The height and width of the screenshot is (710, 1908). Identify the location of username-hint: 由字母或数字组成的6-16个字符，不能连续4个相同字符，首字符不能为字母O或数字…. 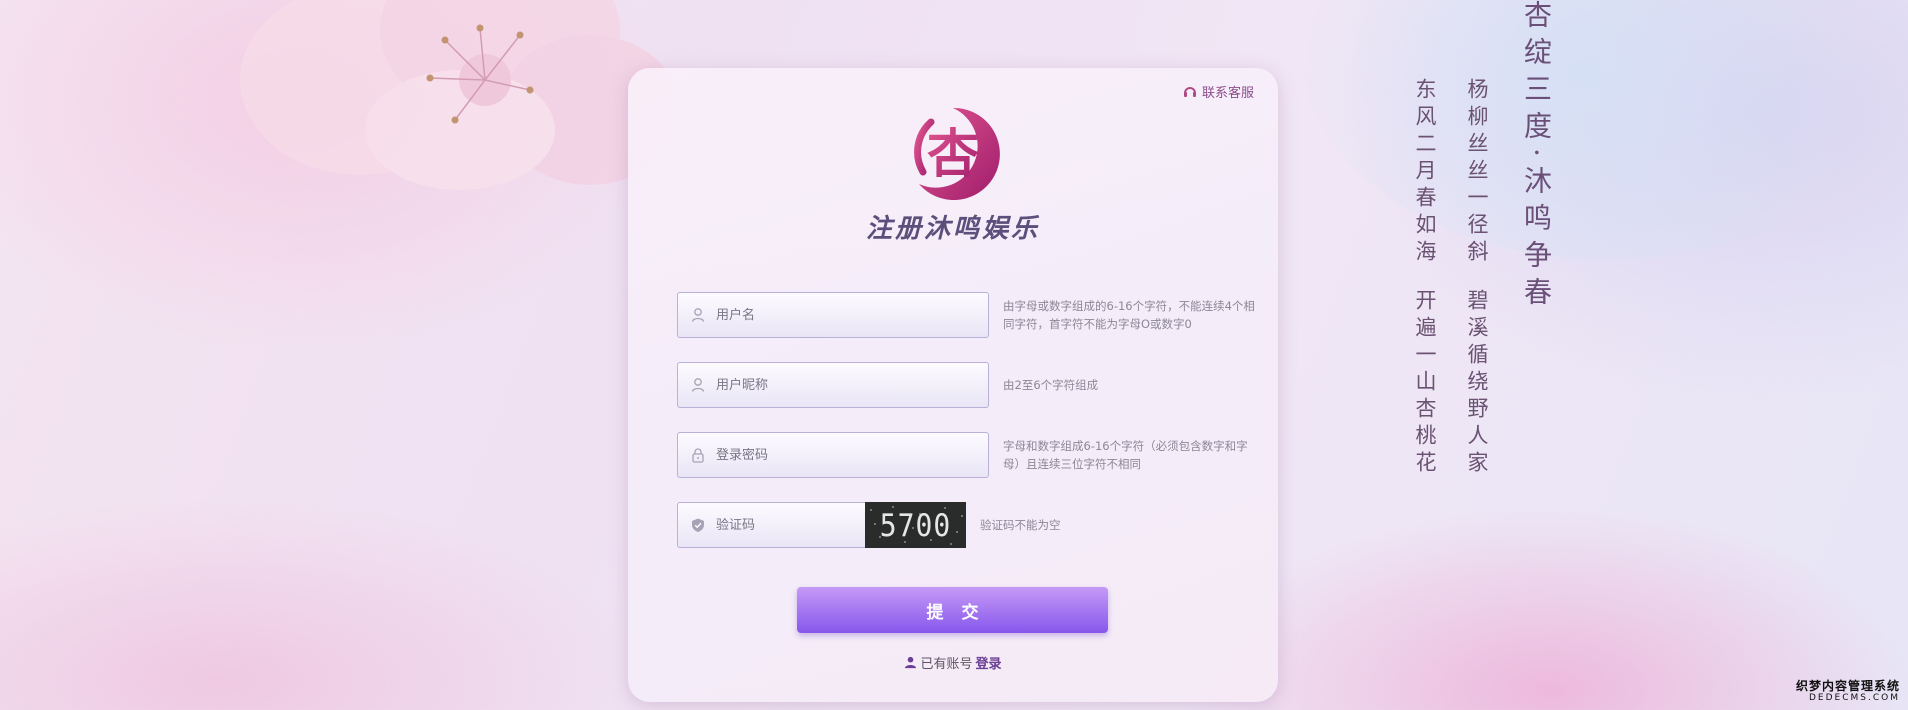
(1129, 315).